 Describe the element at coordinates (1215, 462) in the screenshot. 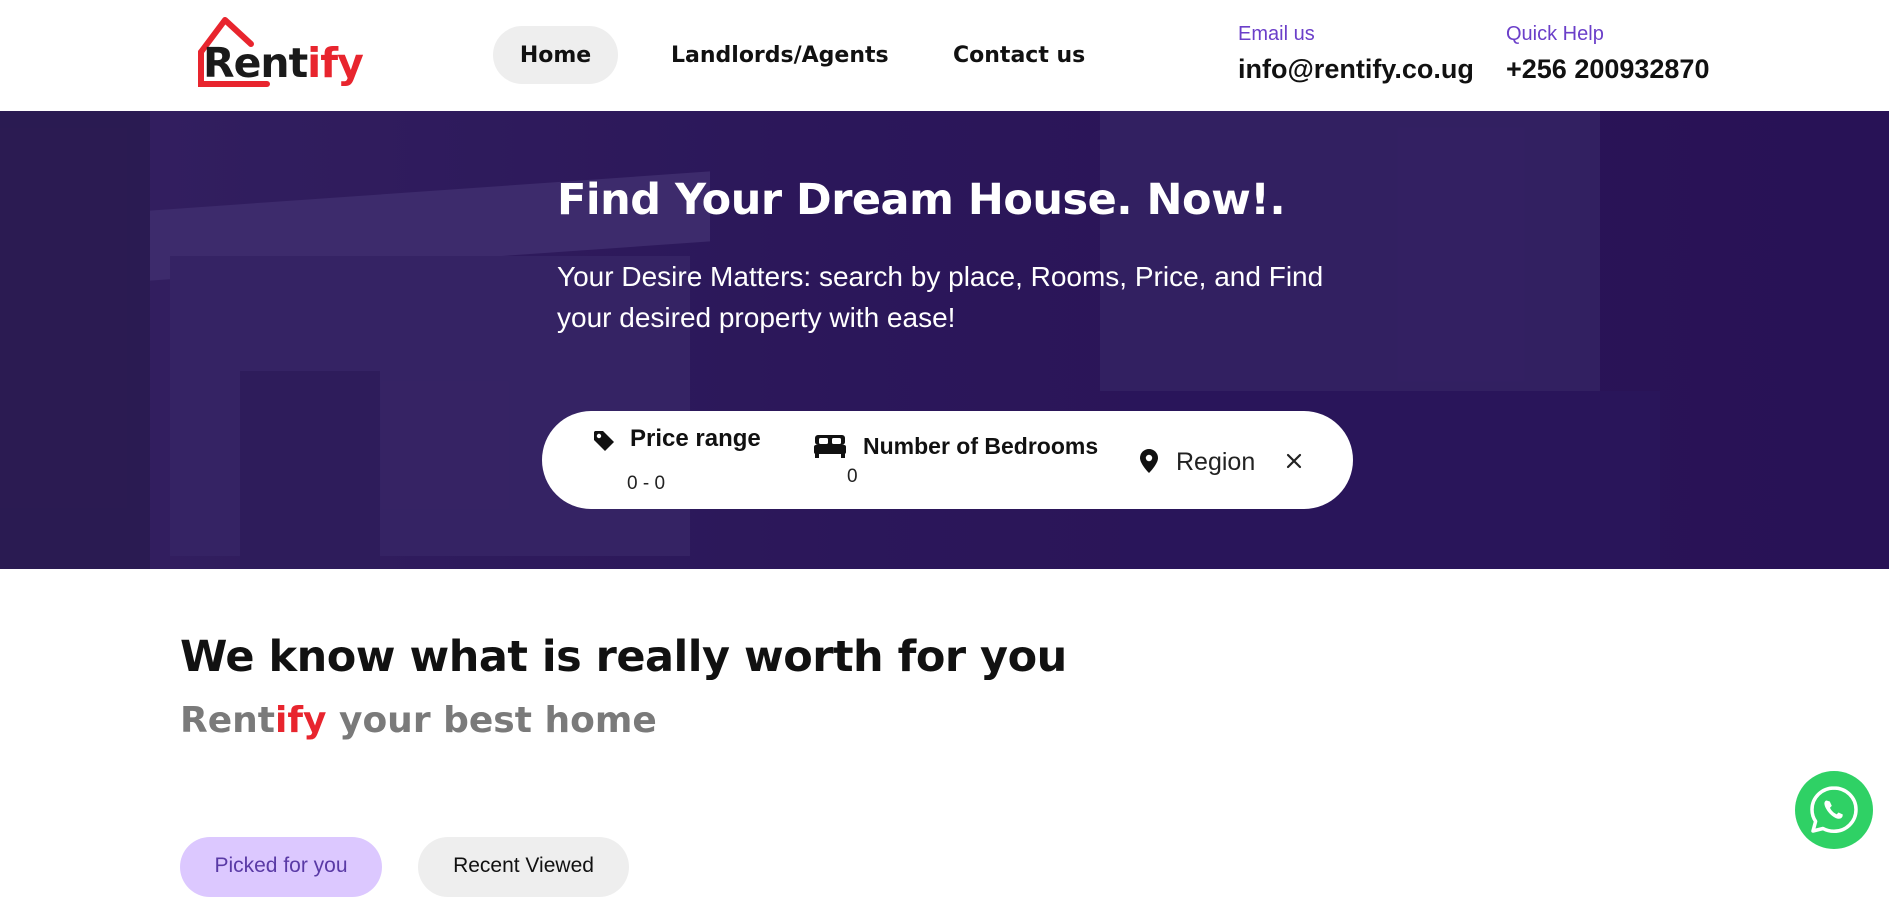

I see `region-selector: Region` at that location.